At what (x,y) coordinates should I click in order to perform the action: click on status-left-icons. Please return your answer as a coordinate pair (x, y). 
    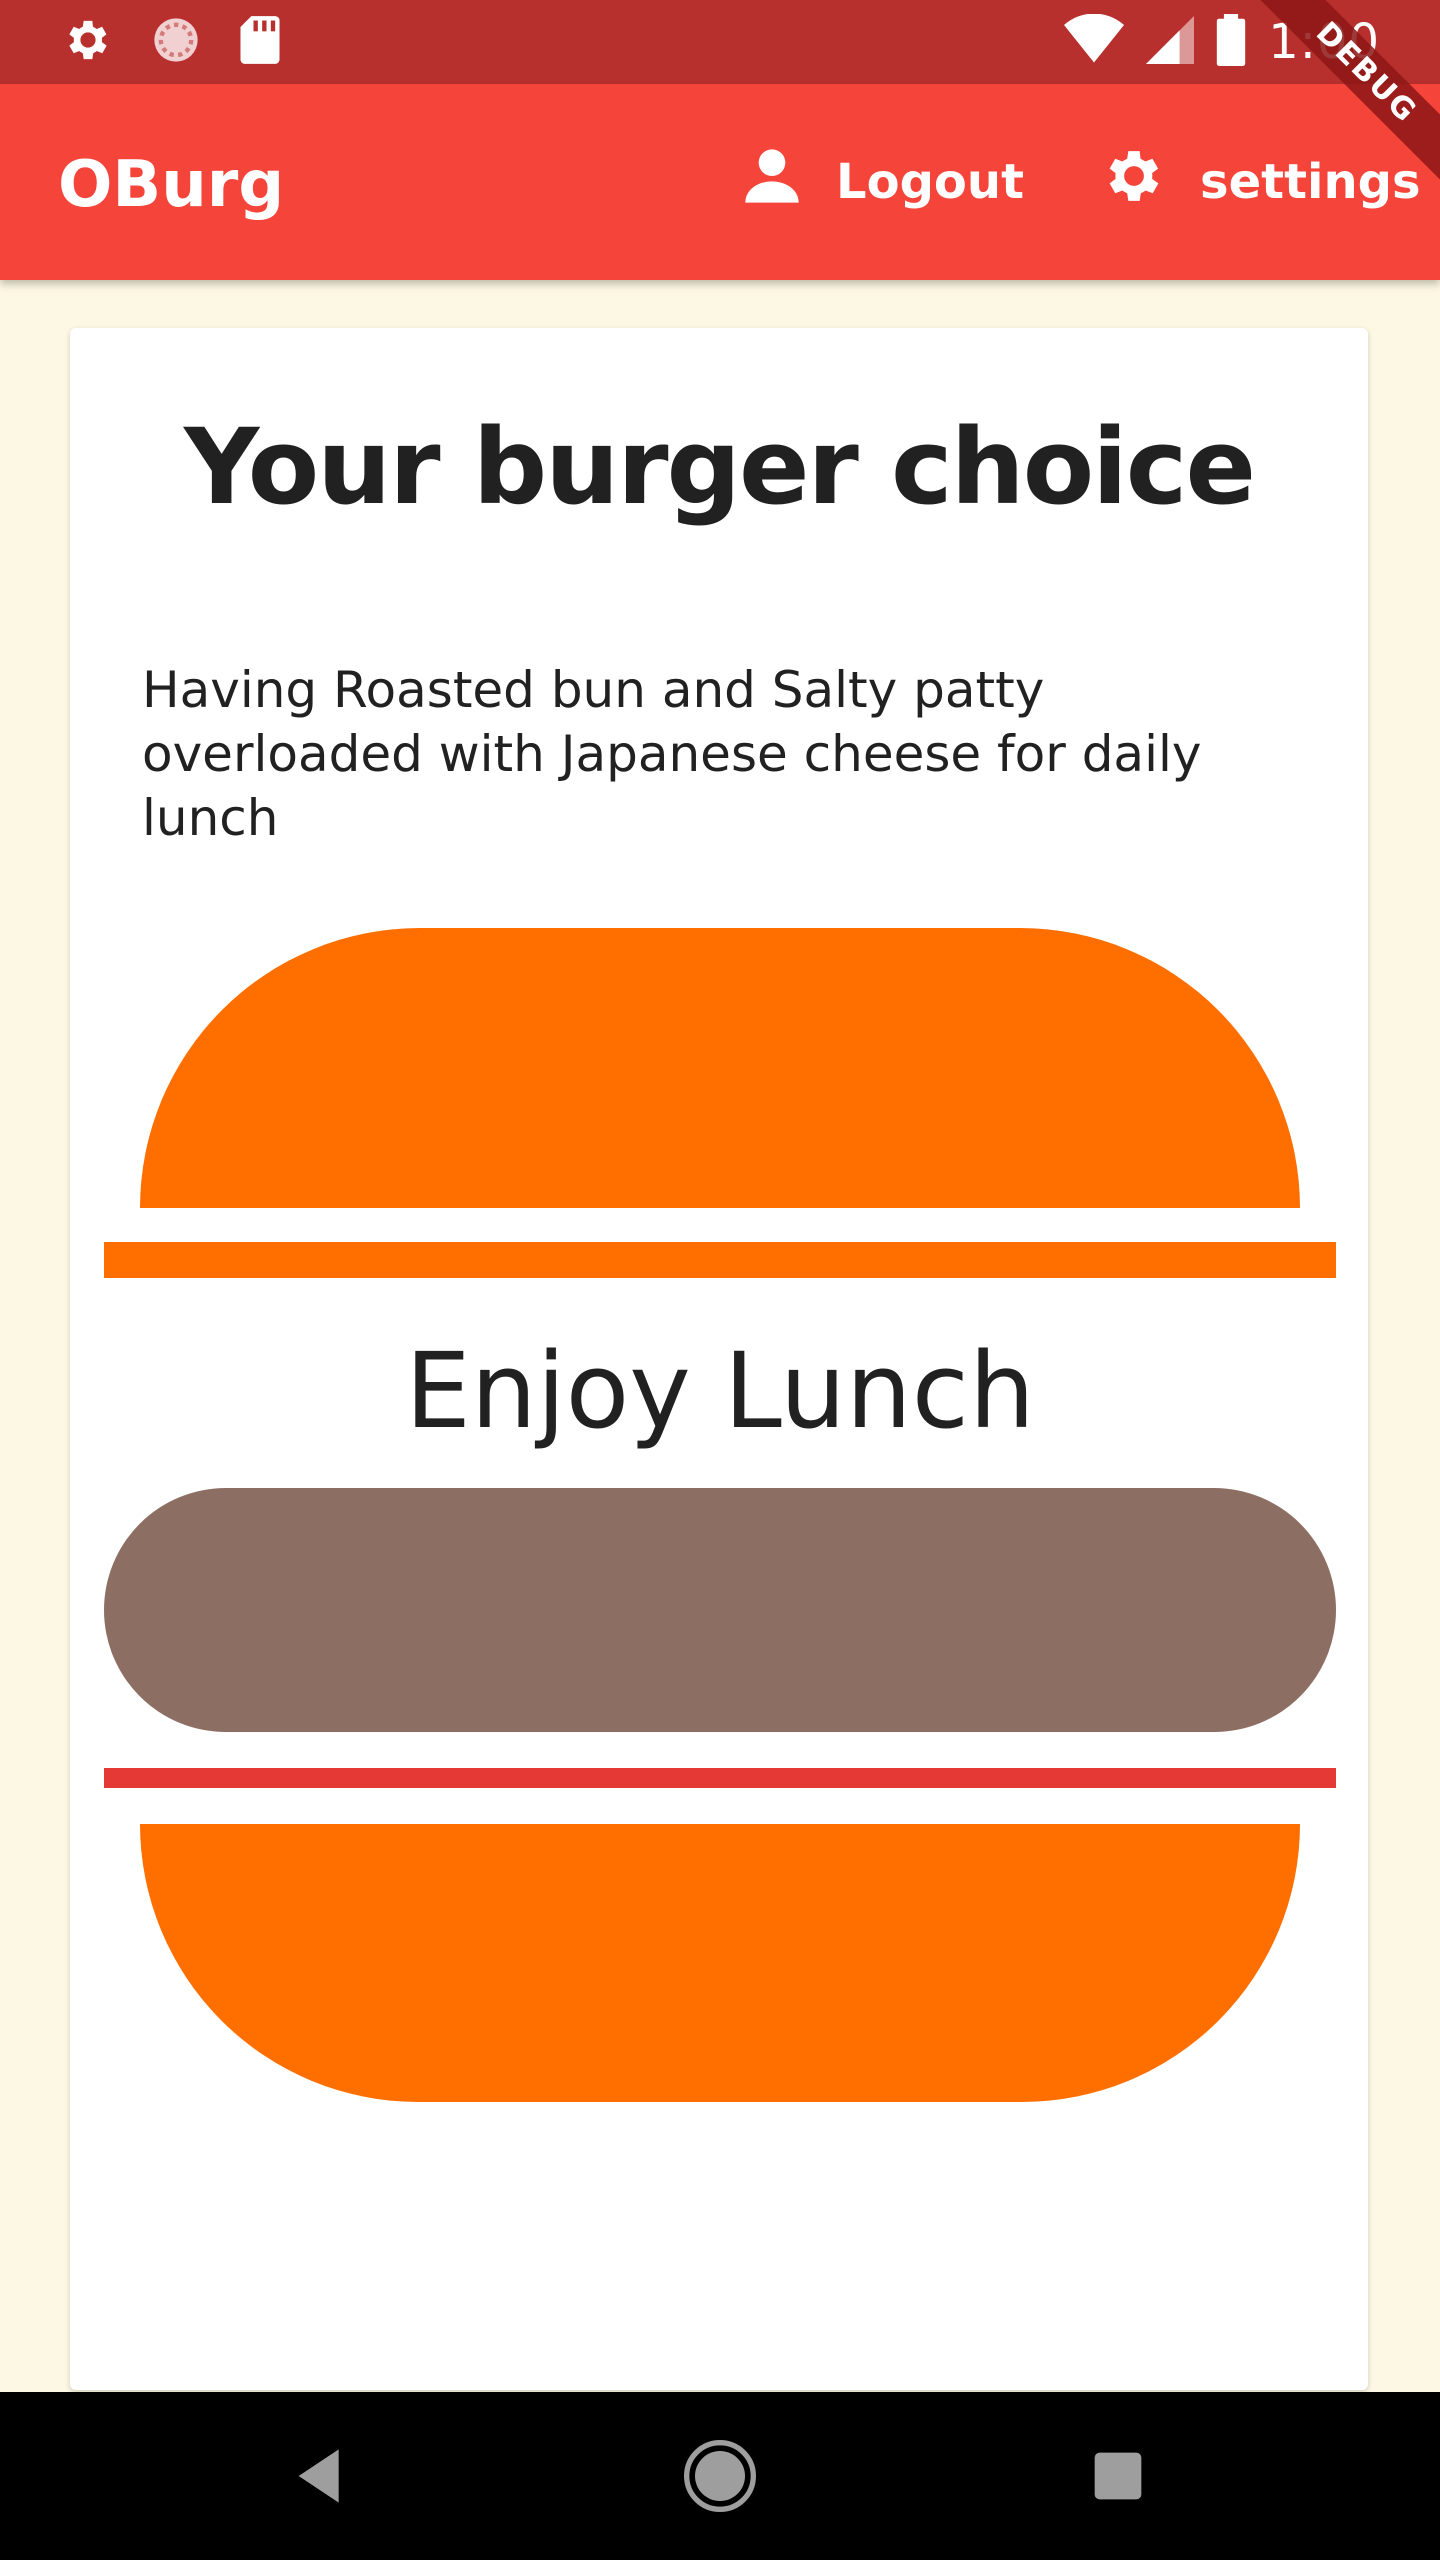
    Looking at the image, I should click on (172, 42).